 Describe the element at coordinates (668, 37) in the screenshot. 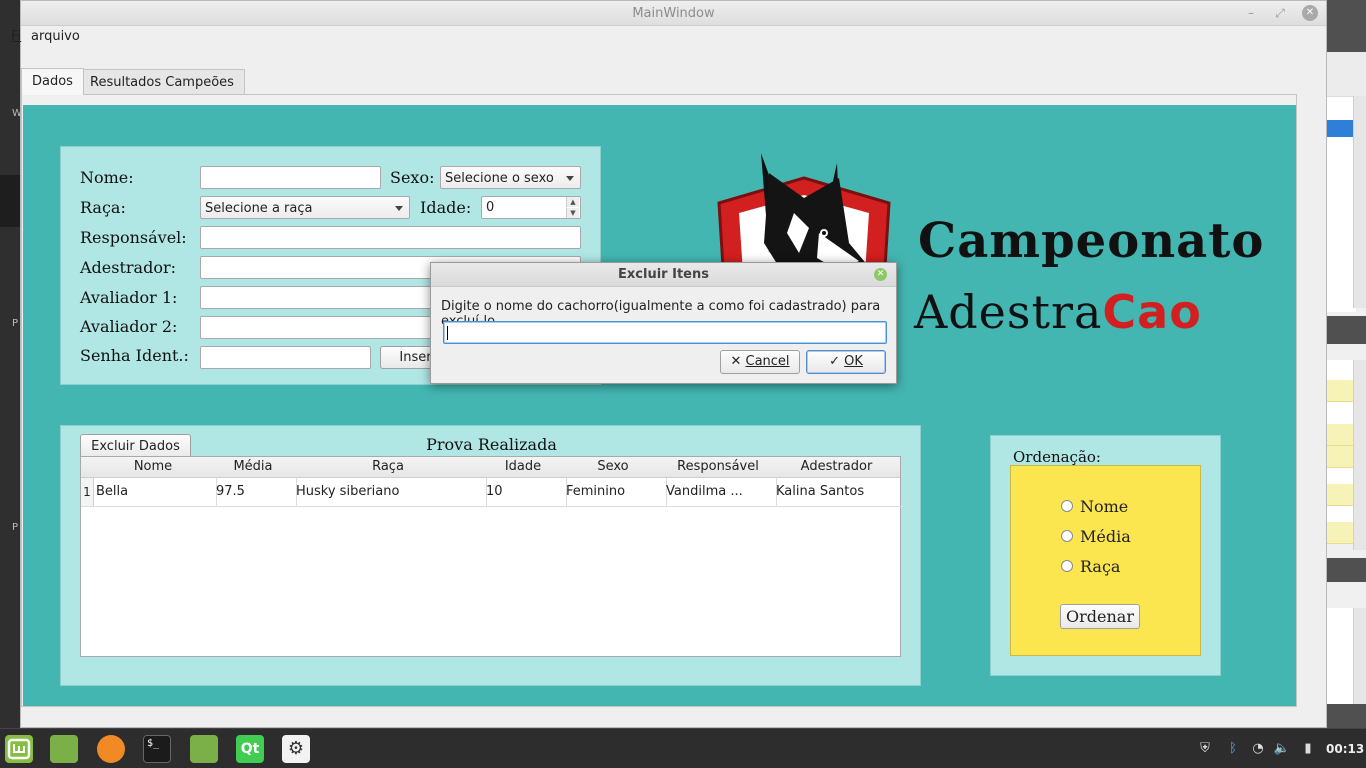

I see `menu-bar: Fi arquivo` at that location.